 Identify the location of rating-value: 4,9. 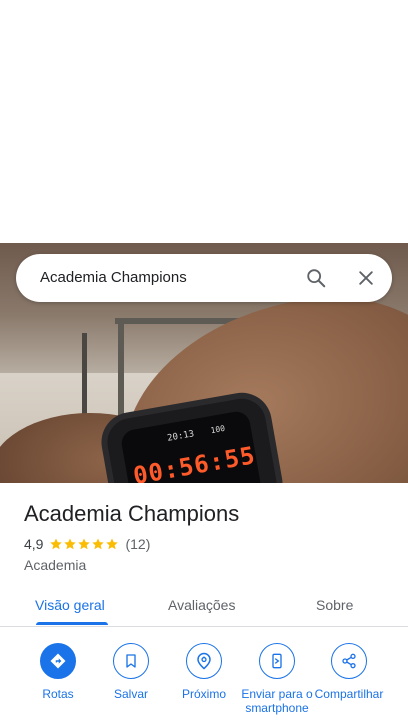
(34, 544).